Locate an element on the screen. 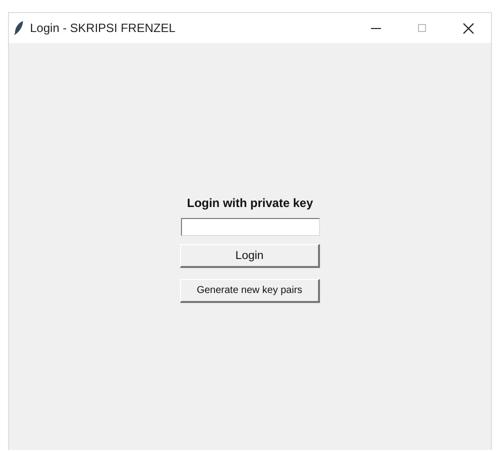 This screenshot has height=452, width=496. feather-icon is located at coordinates (19, 28).